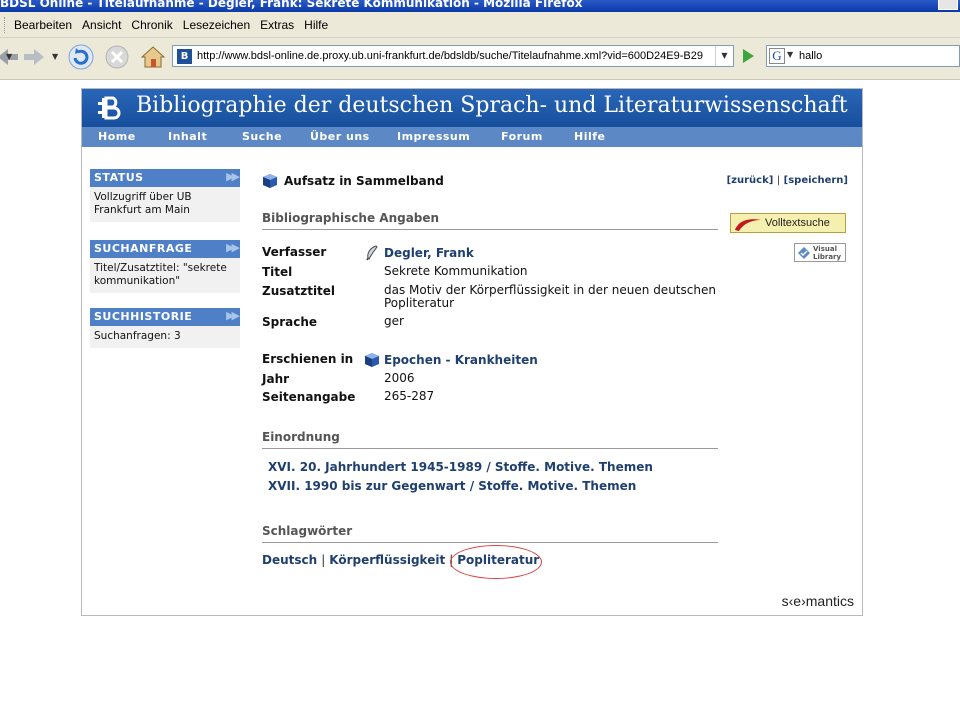 The height and width of the screenshot is (720, 960). What do you see at coordinates (262, 136) in the screenshot?
I see `nav-suche: Suche` at bounding box center [262, 136].